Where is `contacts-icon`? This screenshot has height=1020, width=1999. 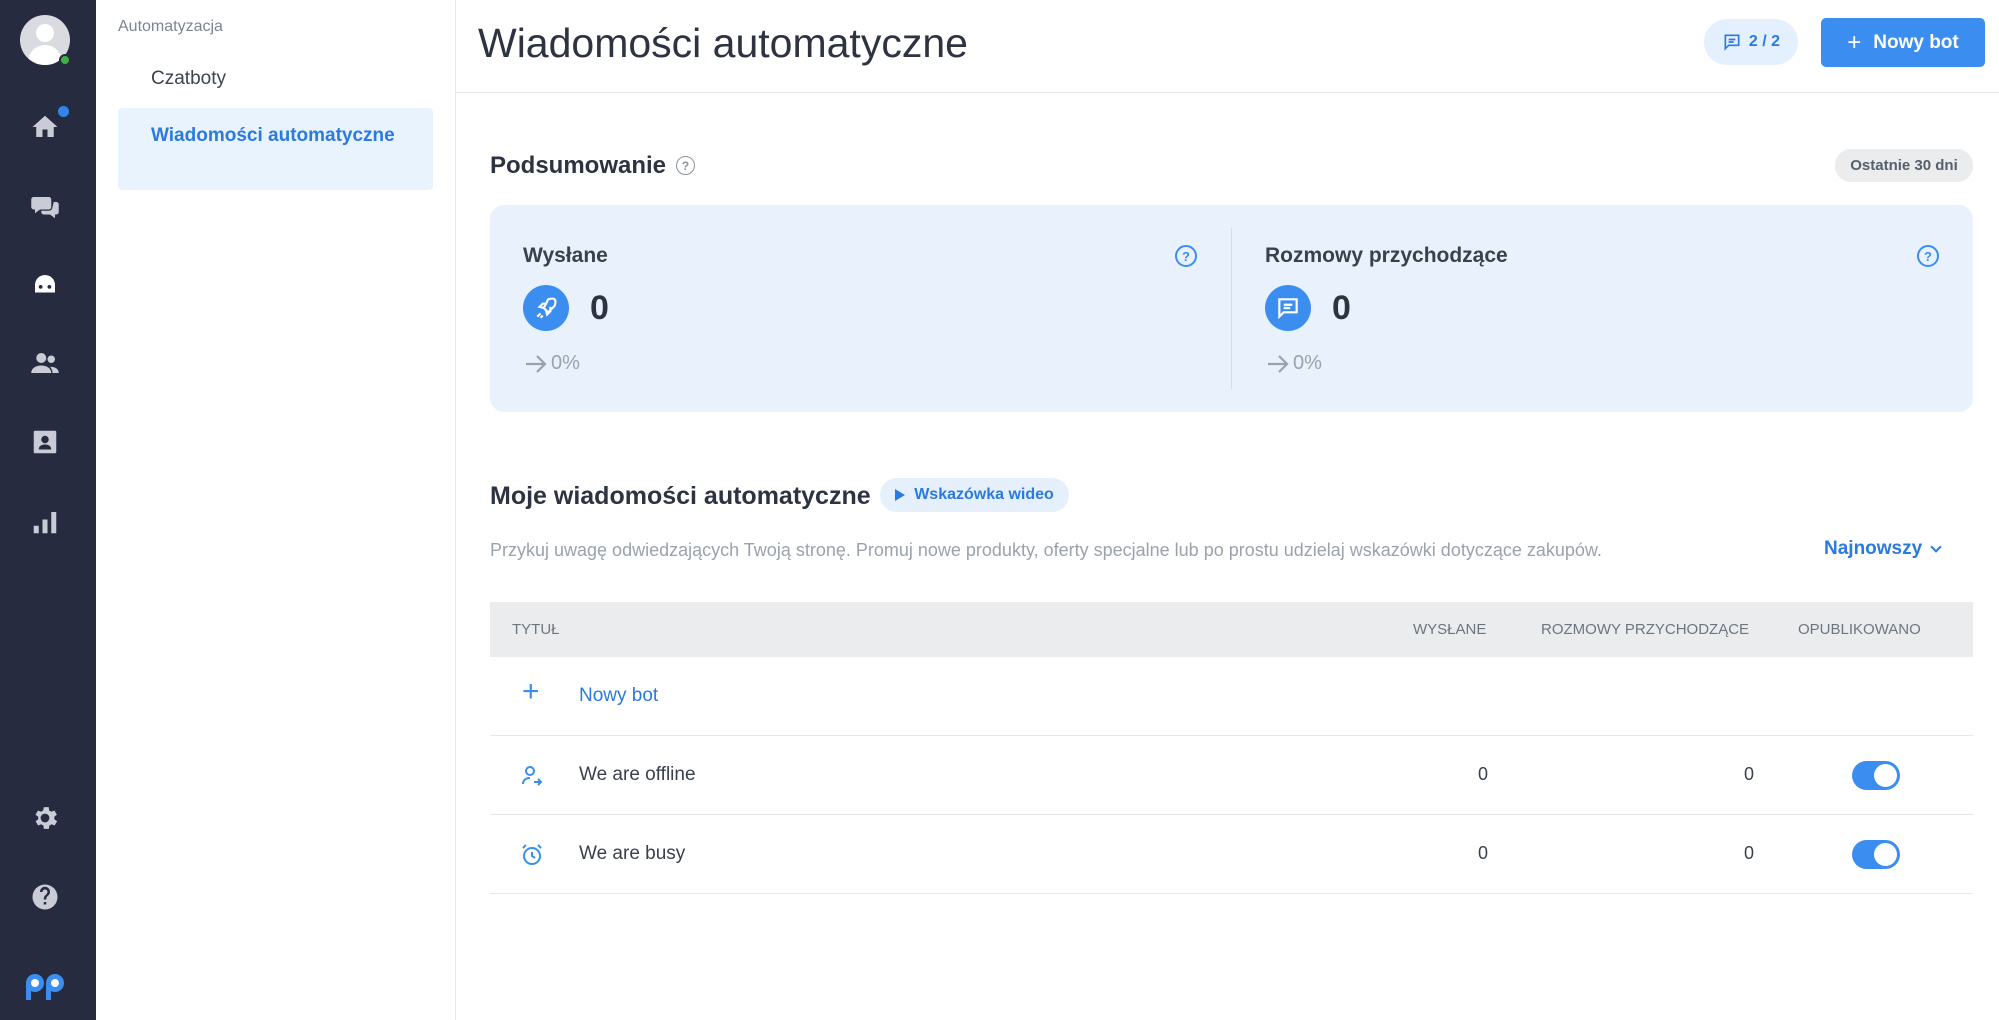
contacts-icon is located at coordinates (45, 442).